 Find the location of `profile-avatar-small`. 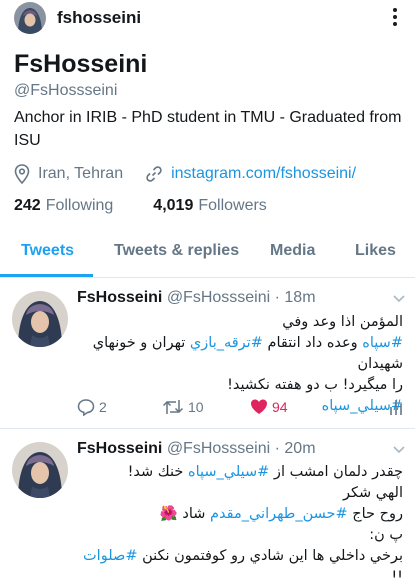

profile-avatar-small is located at coordinates (30, 18).